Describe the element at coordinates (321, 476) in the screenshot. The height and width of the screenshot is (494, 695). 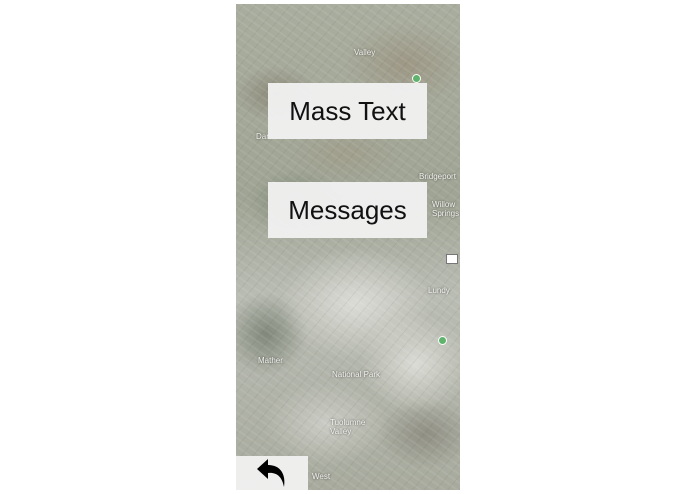
I see `map-label: West` at that location.